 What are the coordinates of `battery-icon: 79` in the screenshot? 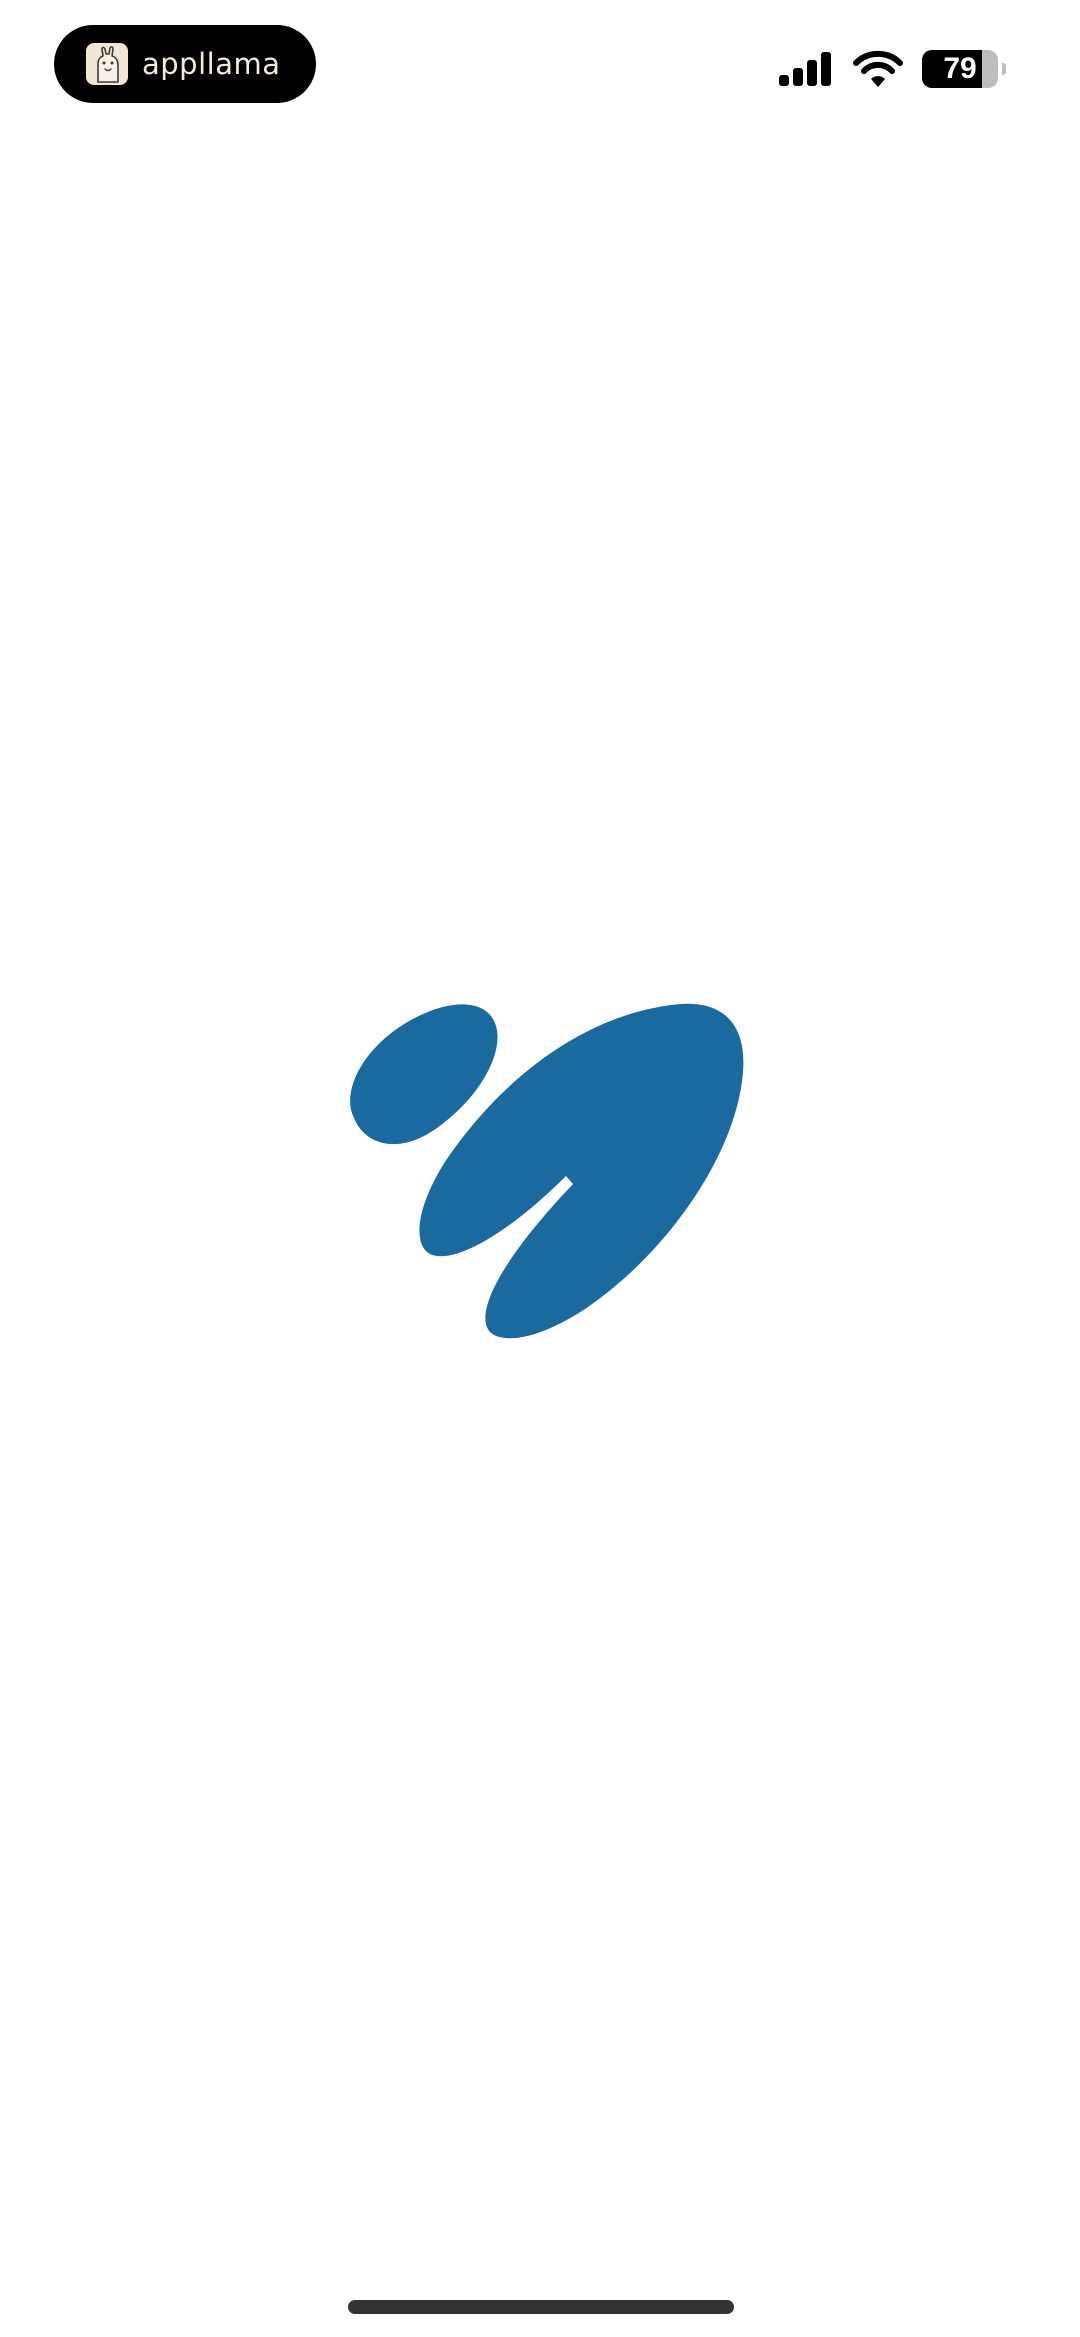 It's located at (960, 69).